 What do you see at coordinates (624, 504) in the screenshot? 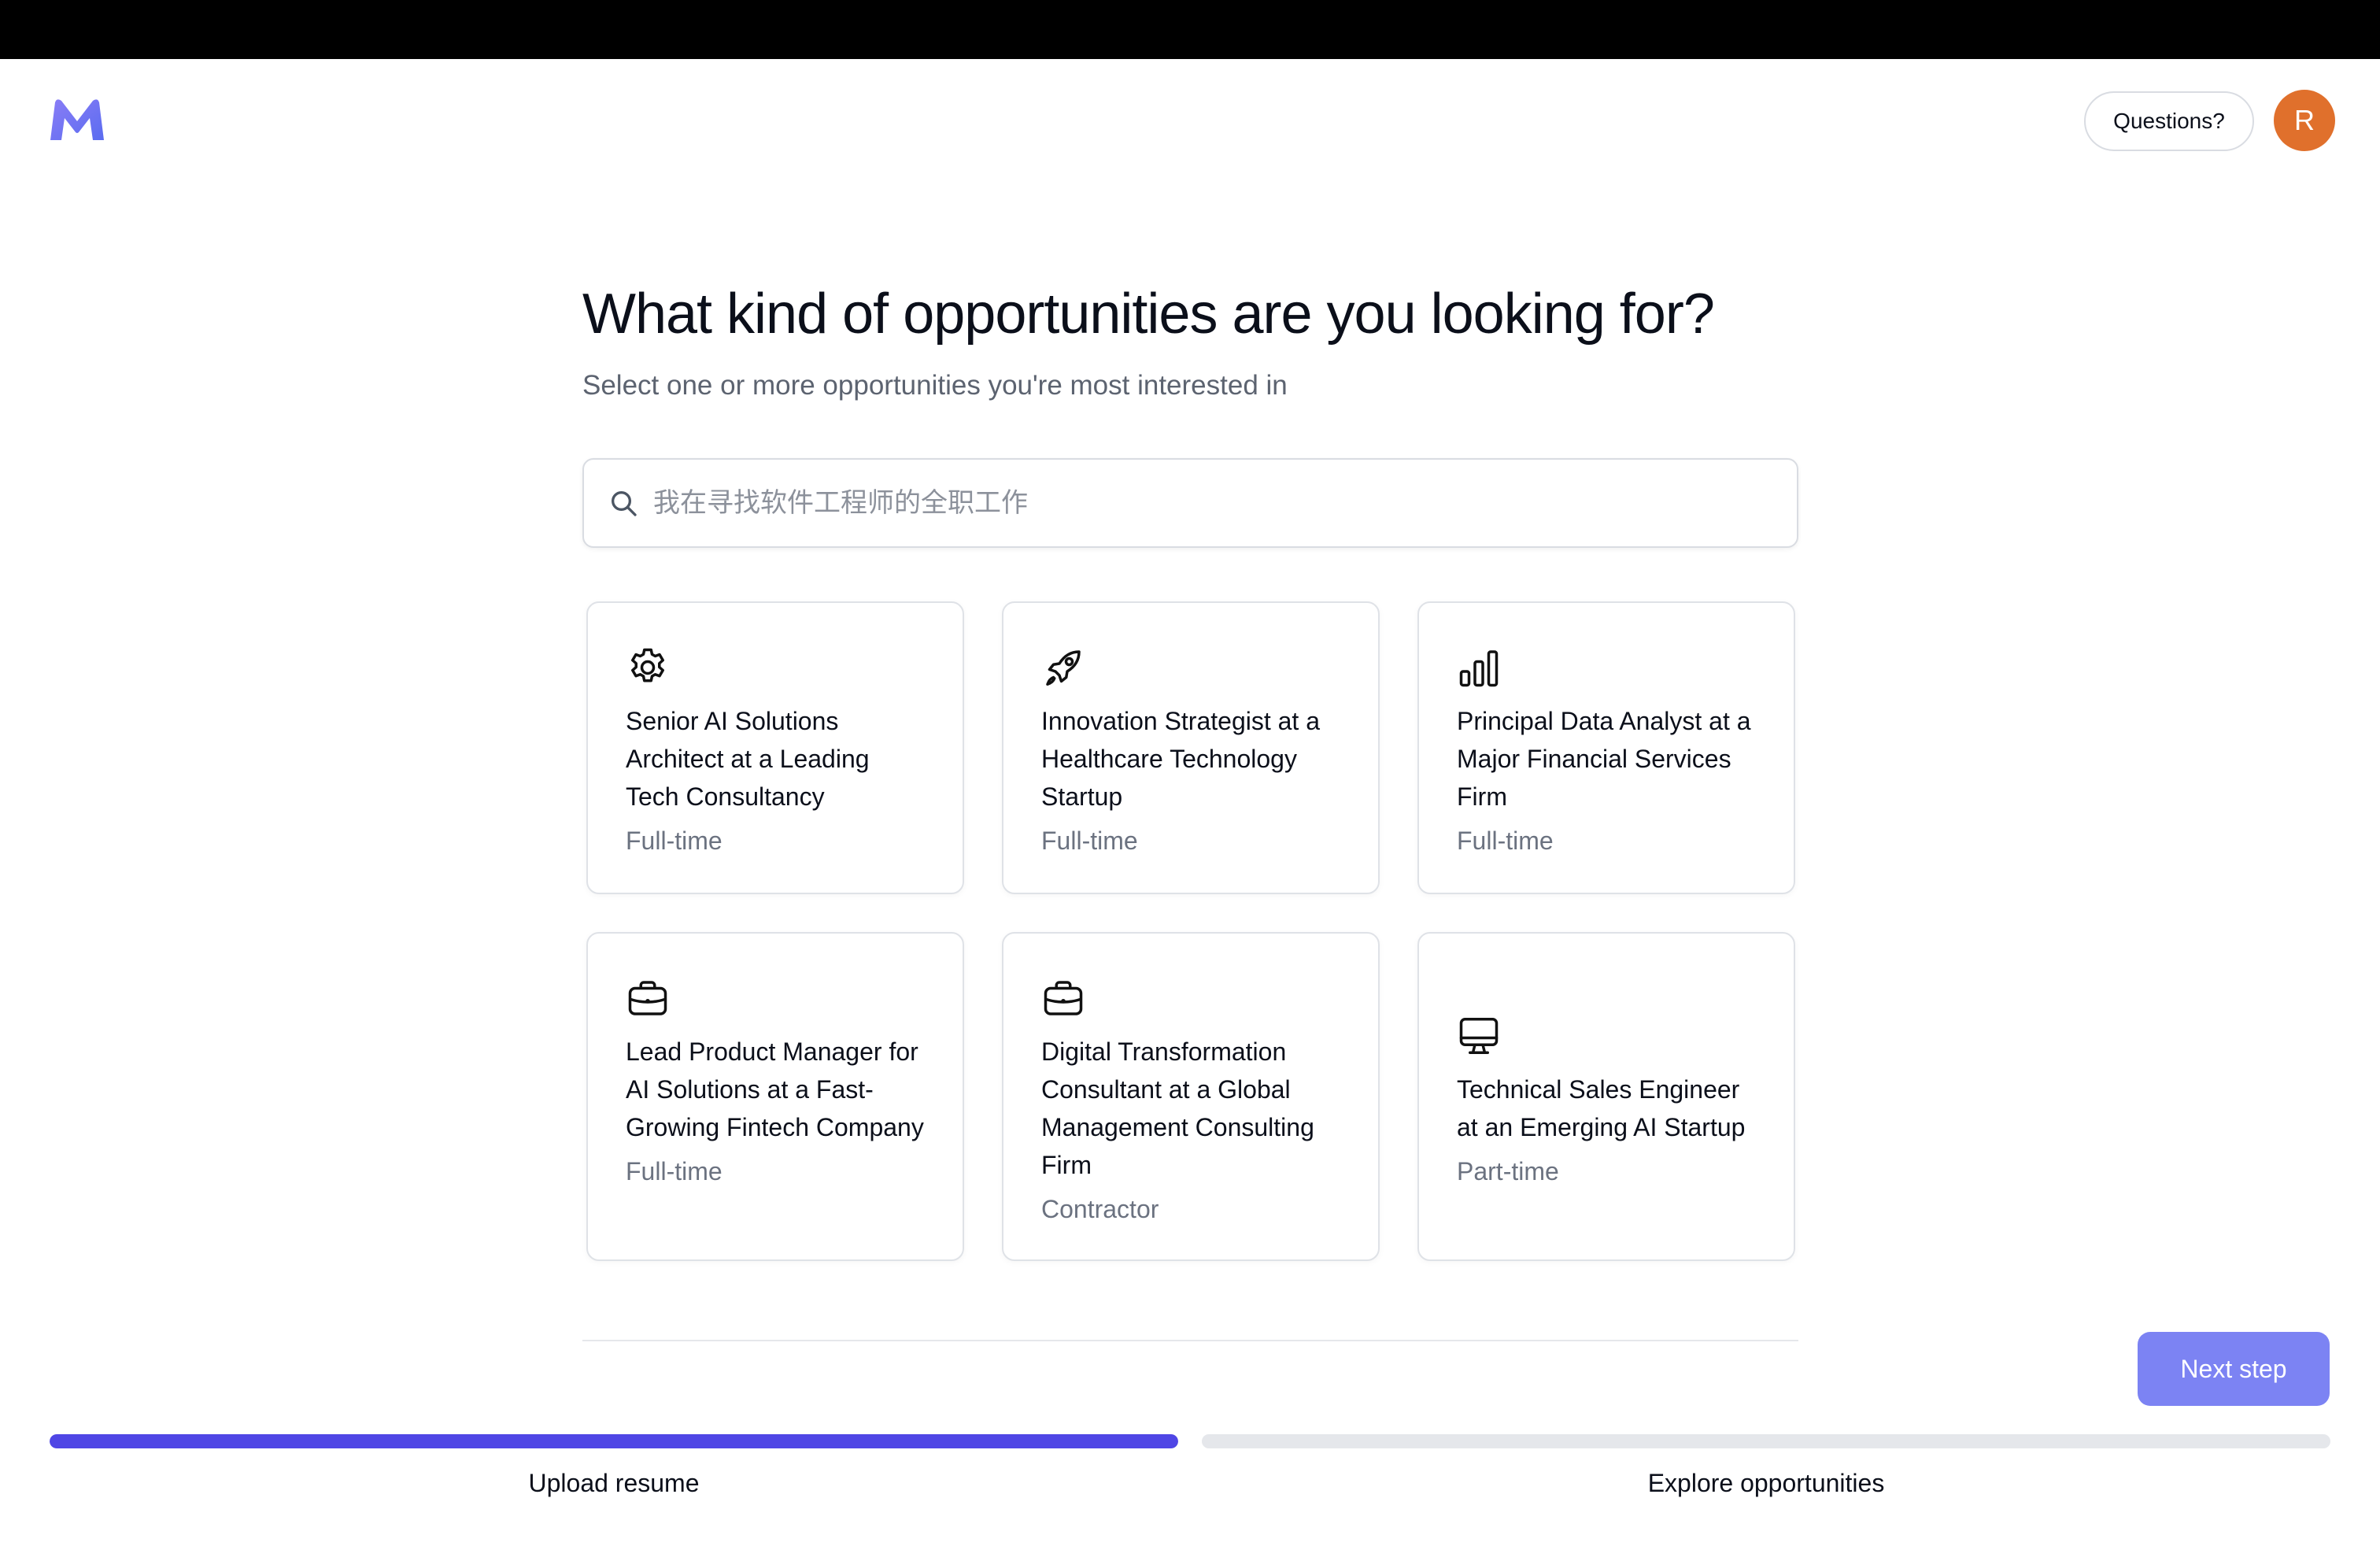
I see `search-icon` at bounding box center [624, 504].